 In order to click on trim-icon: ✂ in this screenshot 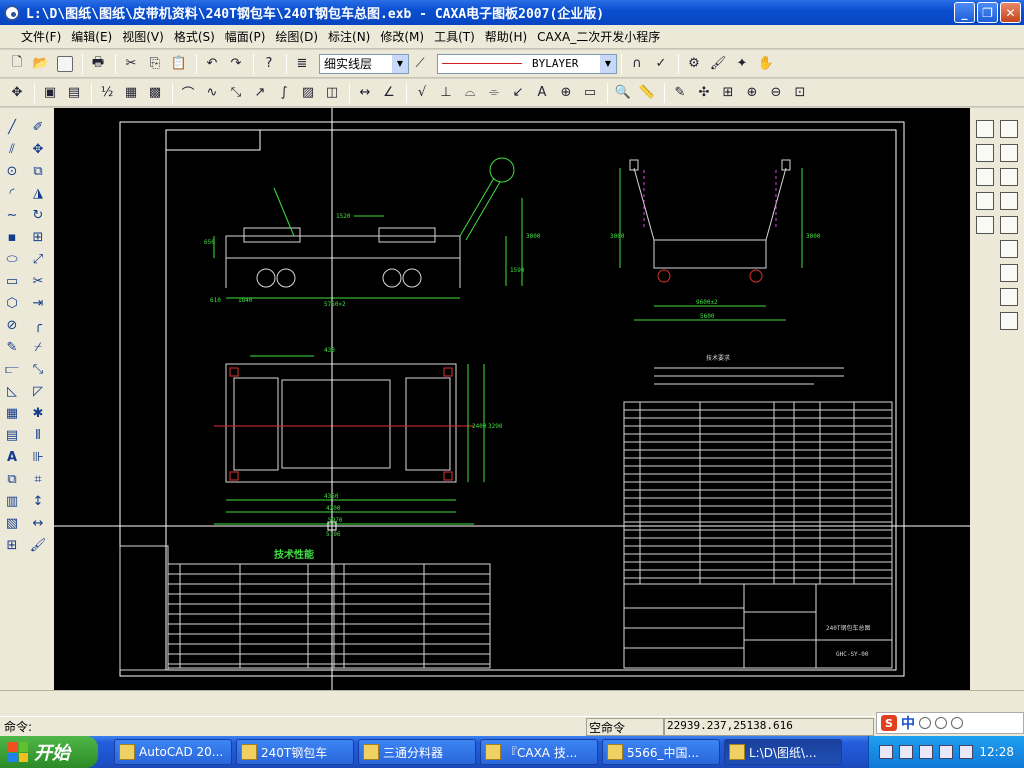, I will do `click(38, 281)`.